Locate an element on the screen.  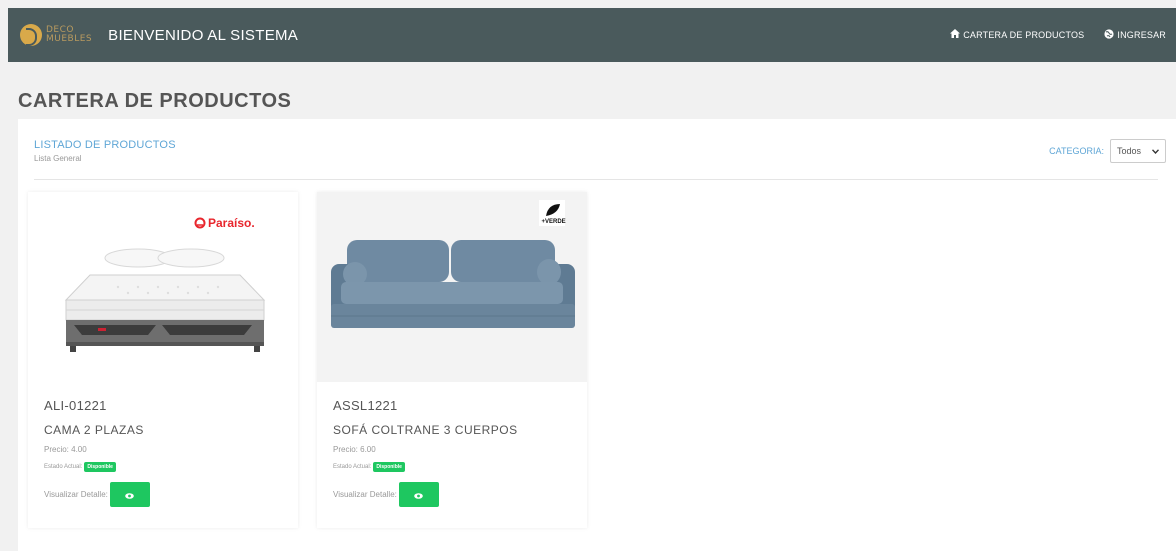
product-code: ALI-01221 is located at coordinates (75, 405).